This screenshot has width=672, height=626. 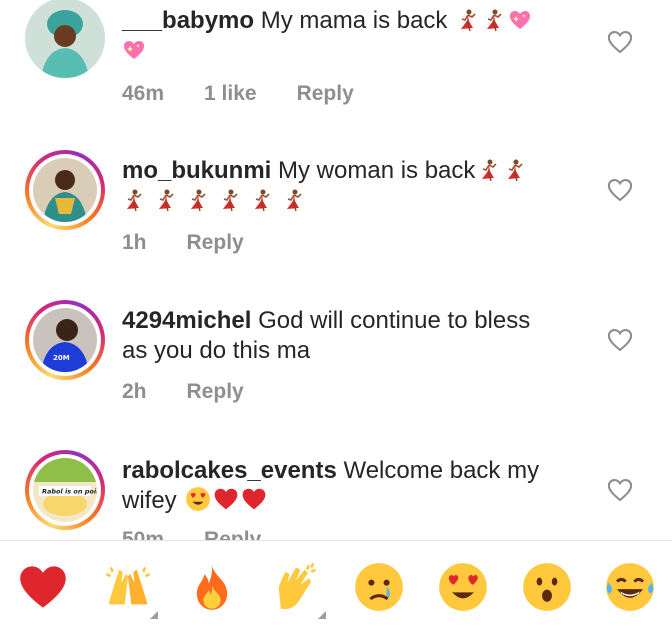 What do you see at coordinates (352, 36) in the screenshot?
I see `comment-text: ___babymo My mama is back` at bounding box center [352, 36].